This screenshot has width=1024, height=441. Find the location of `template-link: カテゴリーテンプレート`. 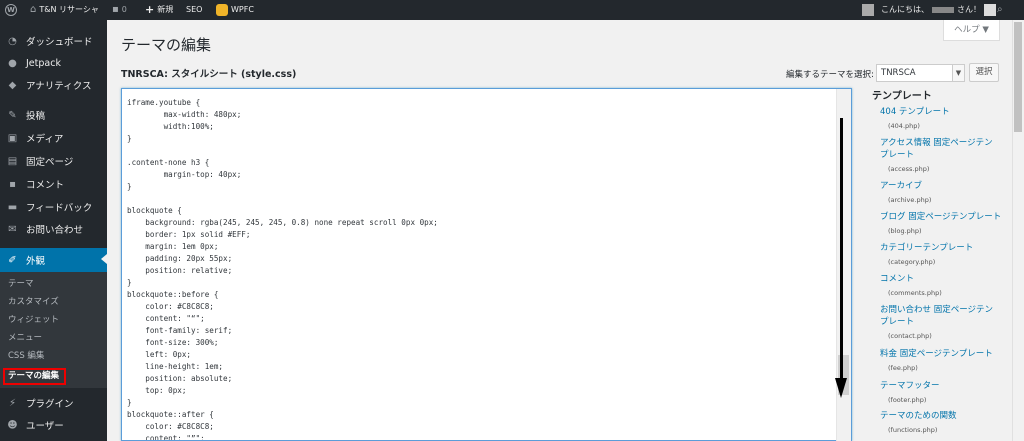

template-link: カテゴリーテンプレート is located at coordinates (942, 248).